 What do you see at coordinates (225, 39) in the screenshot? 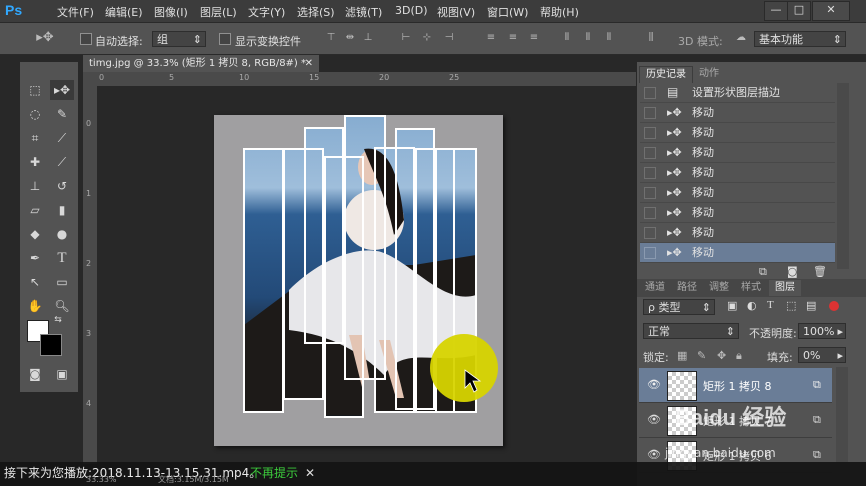
I see `show-transform-checkbox` at bounding box center [225, 39].